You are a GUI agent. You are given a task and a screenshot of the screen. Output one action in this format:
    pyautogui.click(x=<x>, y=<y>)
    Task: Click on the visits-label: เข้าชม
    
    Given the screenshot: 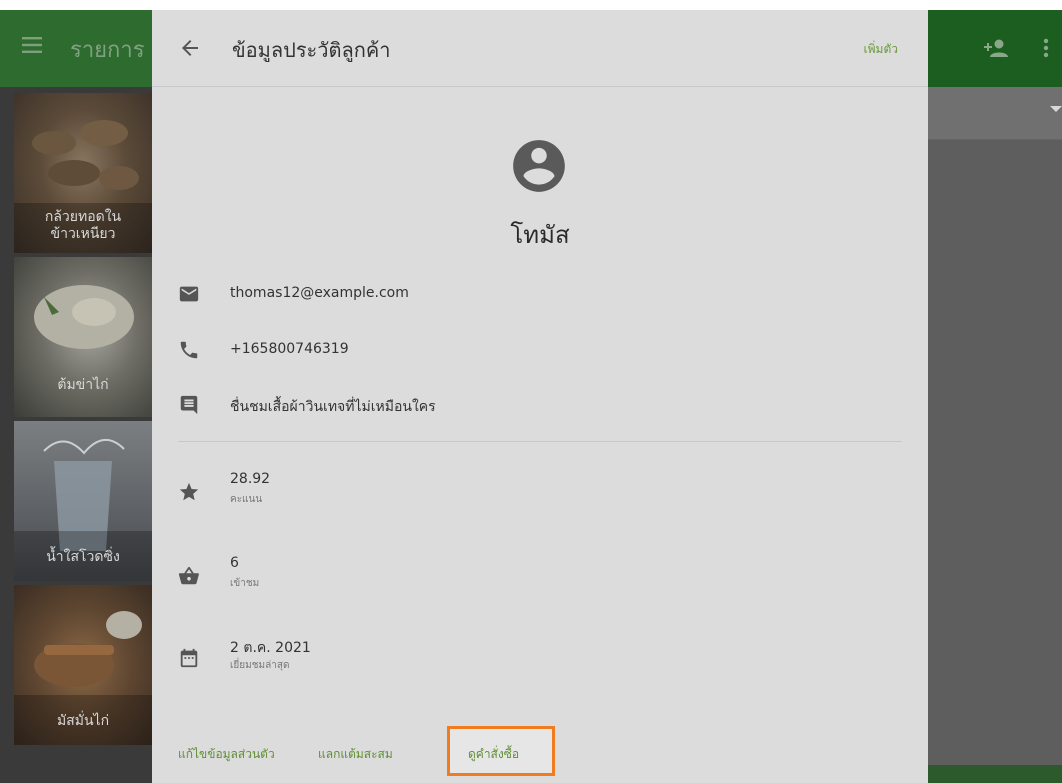 What is the action you would take?
    pyautogui.click(x=245, y=583)
    